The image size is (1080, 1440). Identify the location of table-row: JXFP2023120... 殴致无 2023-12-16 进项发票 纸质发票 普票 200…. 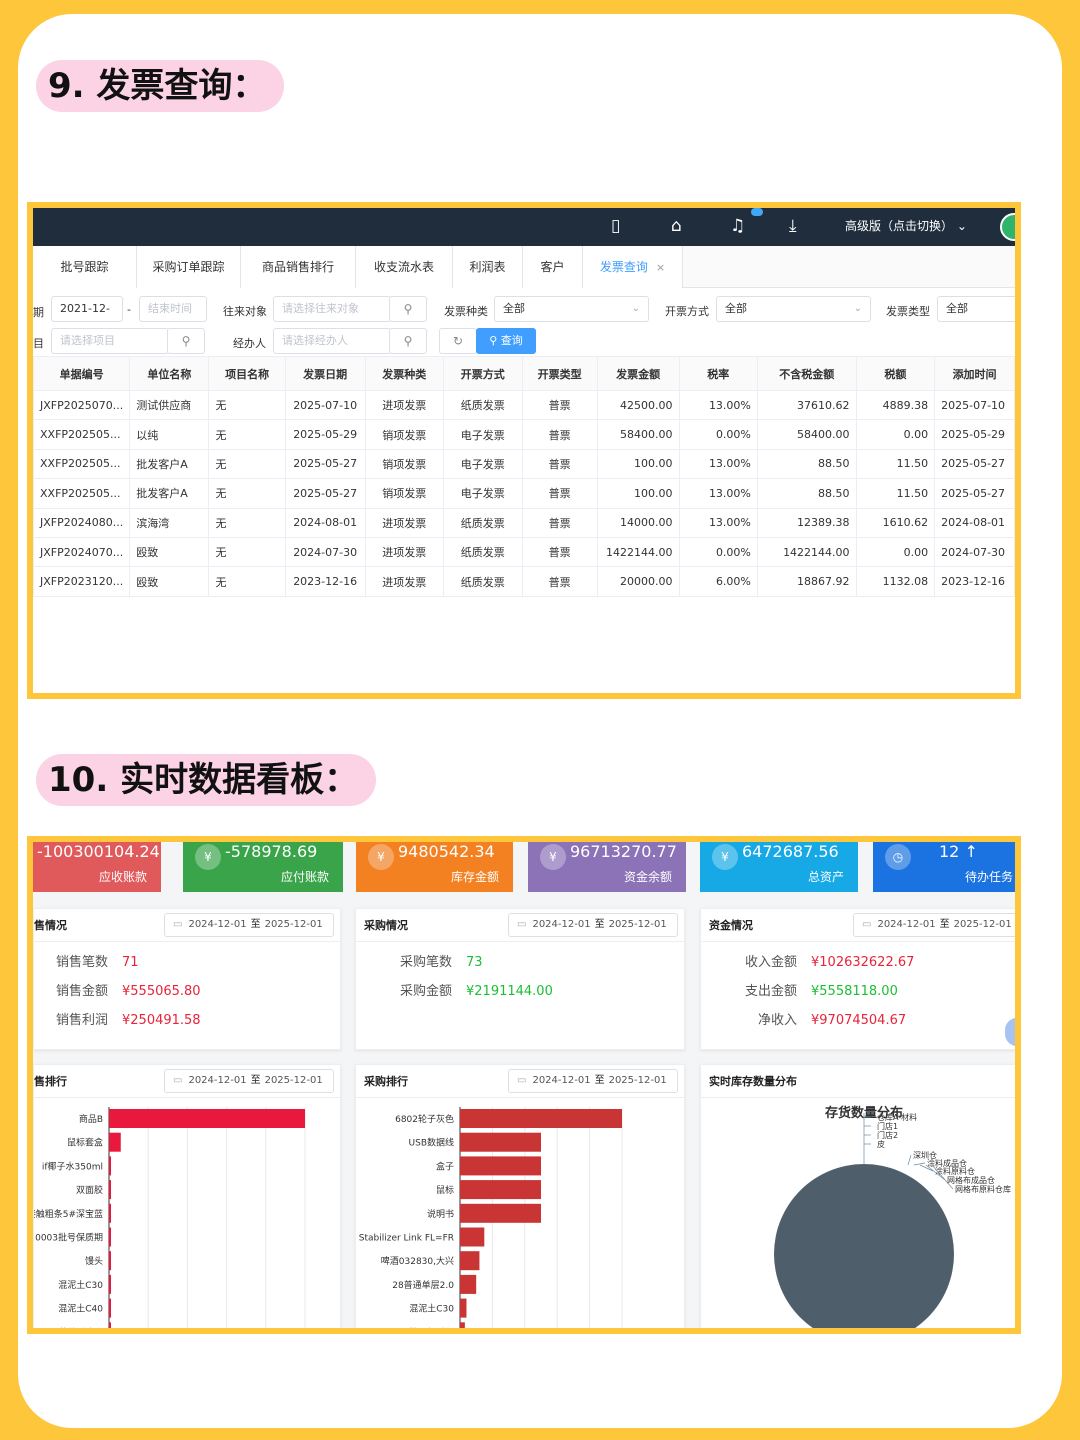
(524, 581).